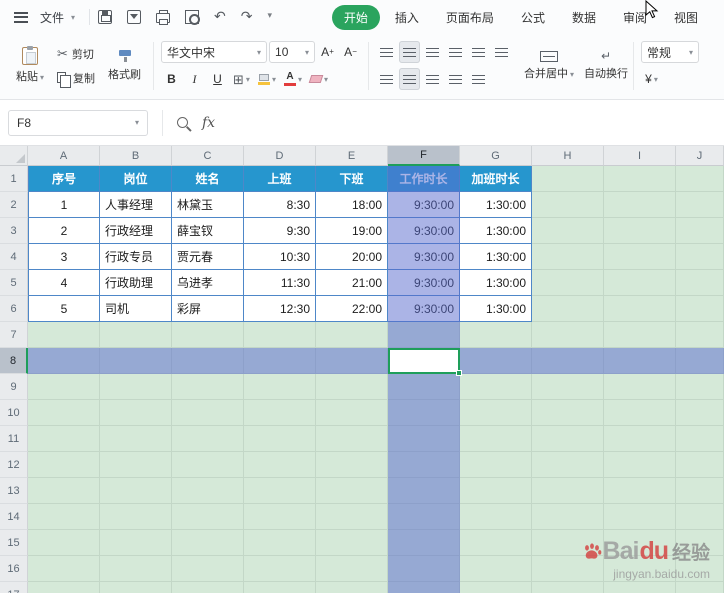 The width and height of the screenshot is (724, 593). I want to click on cell-H12, so click(568, 465).